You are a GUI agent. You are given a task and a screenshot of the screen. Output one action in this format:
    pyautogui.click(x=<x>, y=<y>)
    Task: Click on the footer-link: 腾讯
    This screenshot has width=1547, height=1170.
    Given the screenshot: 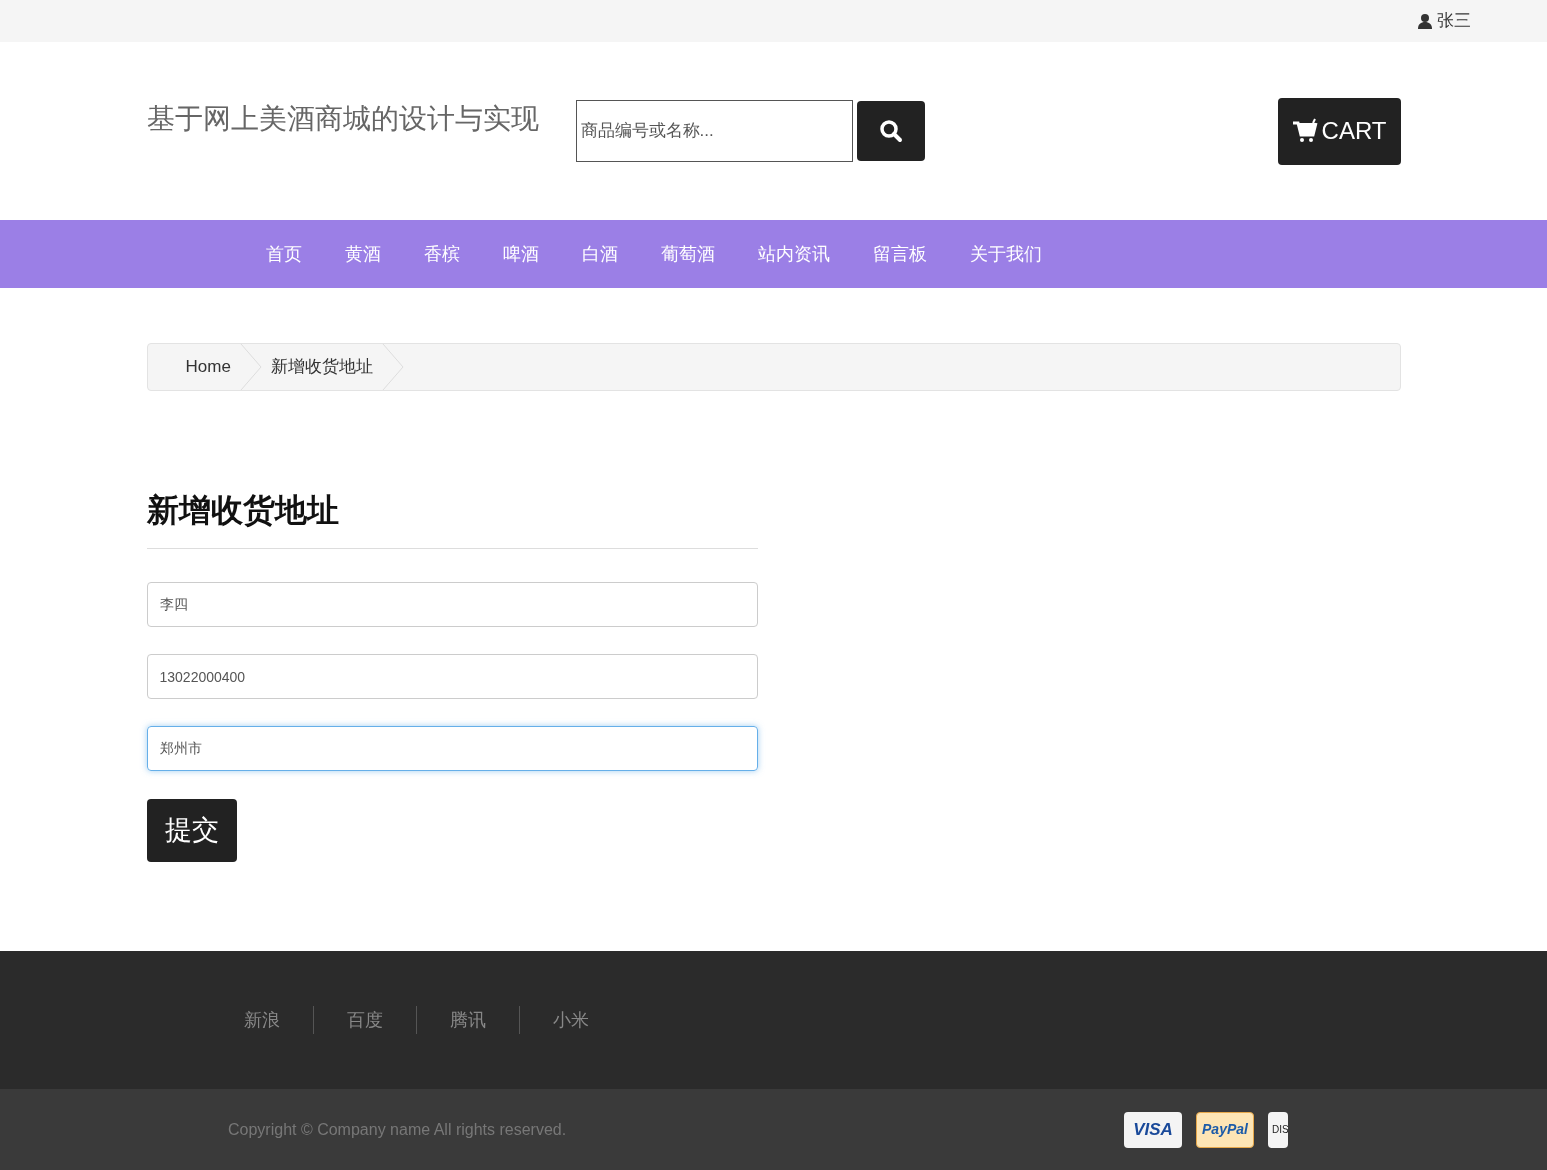 What is the action you would take?
    pyautogui.click(x=468, y=1020)
    